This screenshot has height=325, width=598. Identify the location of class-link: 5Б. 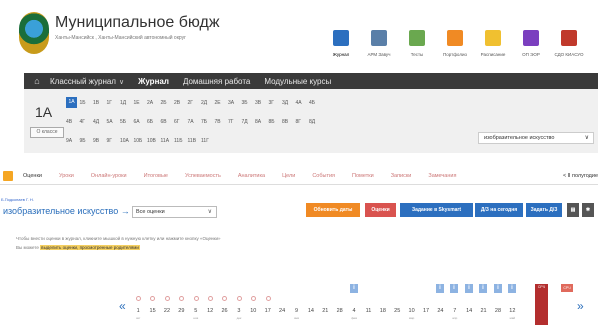
(127, 122).